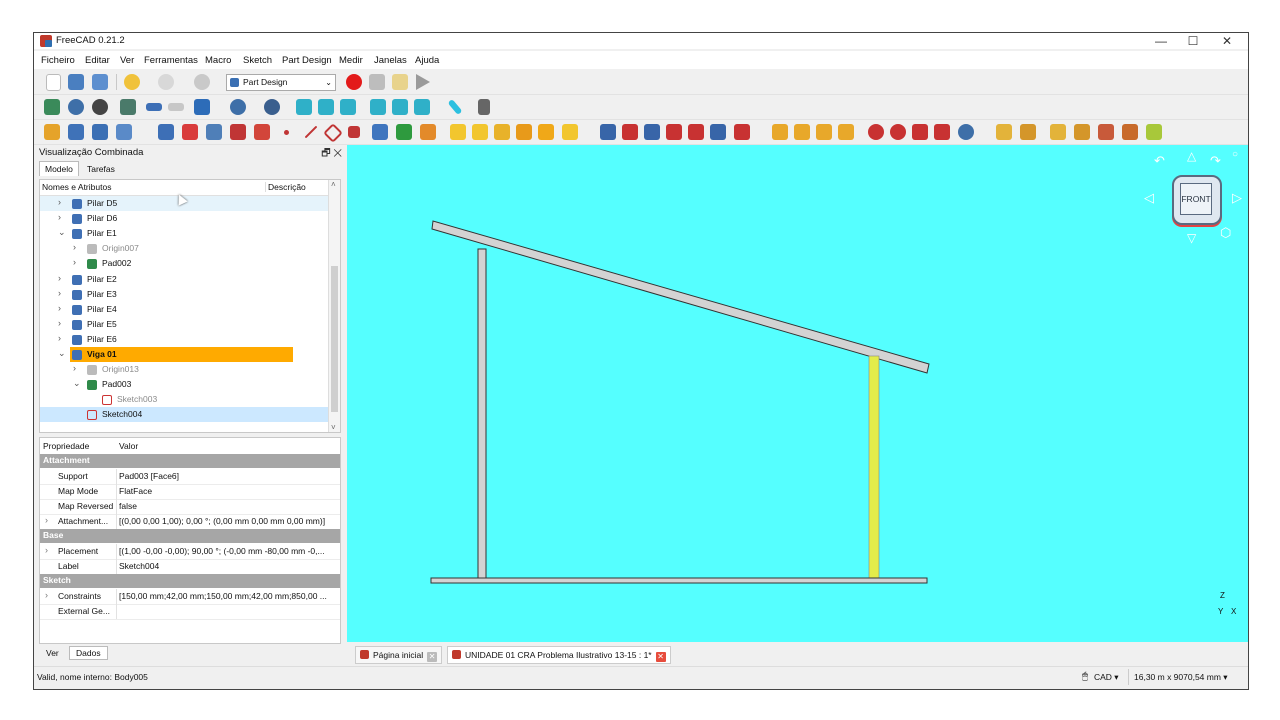  Describe the element at coordinates (184, 339) in the screenshot. I see `tree-item: › Pilar E6` at that location.